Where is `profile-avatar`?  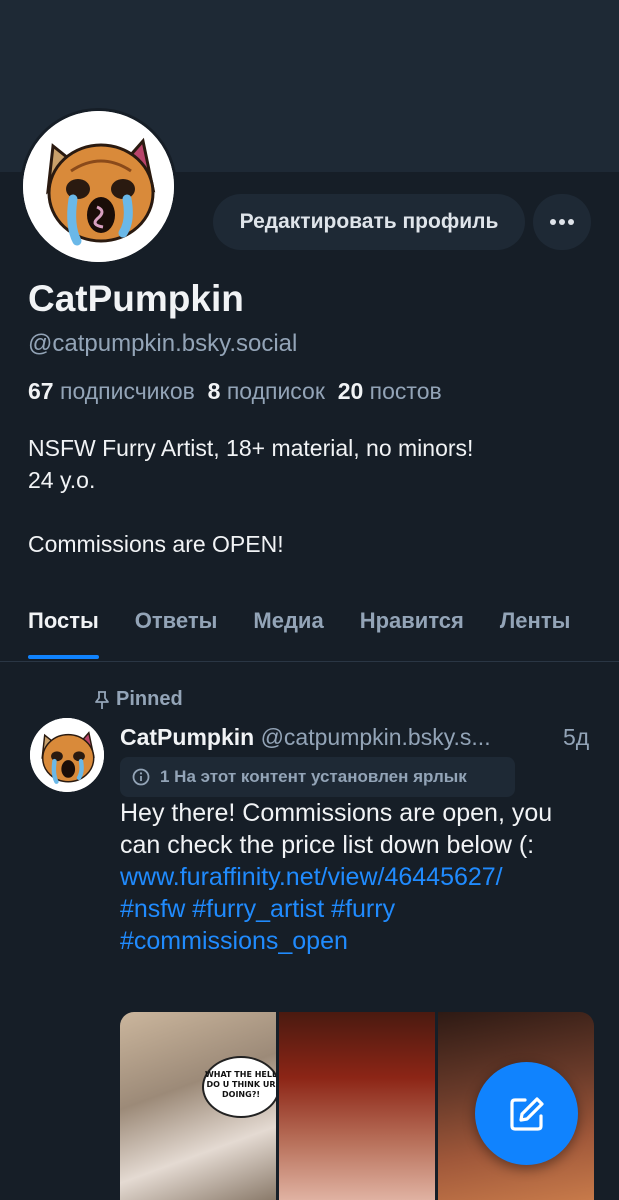
profile-avatar is located at coordinates (98, 186).